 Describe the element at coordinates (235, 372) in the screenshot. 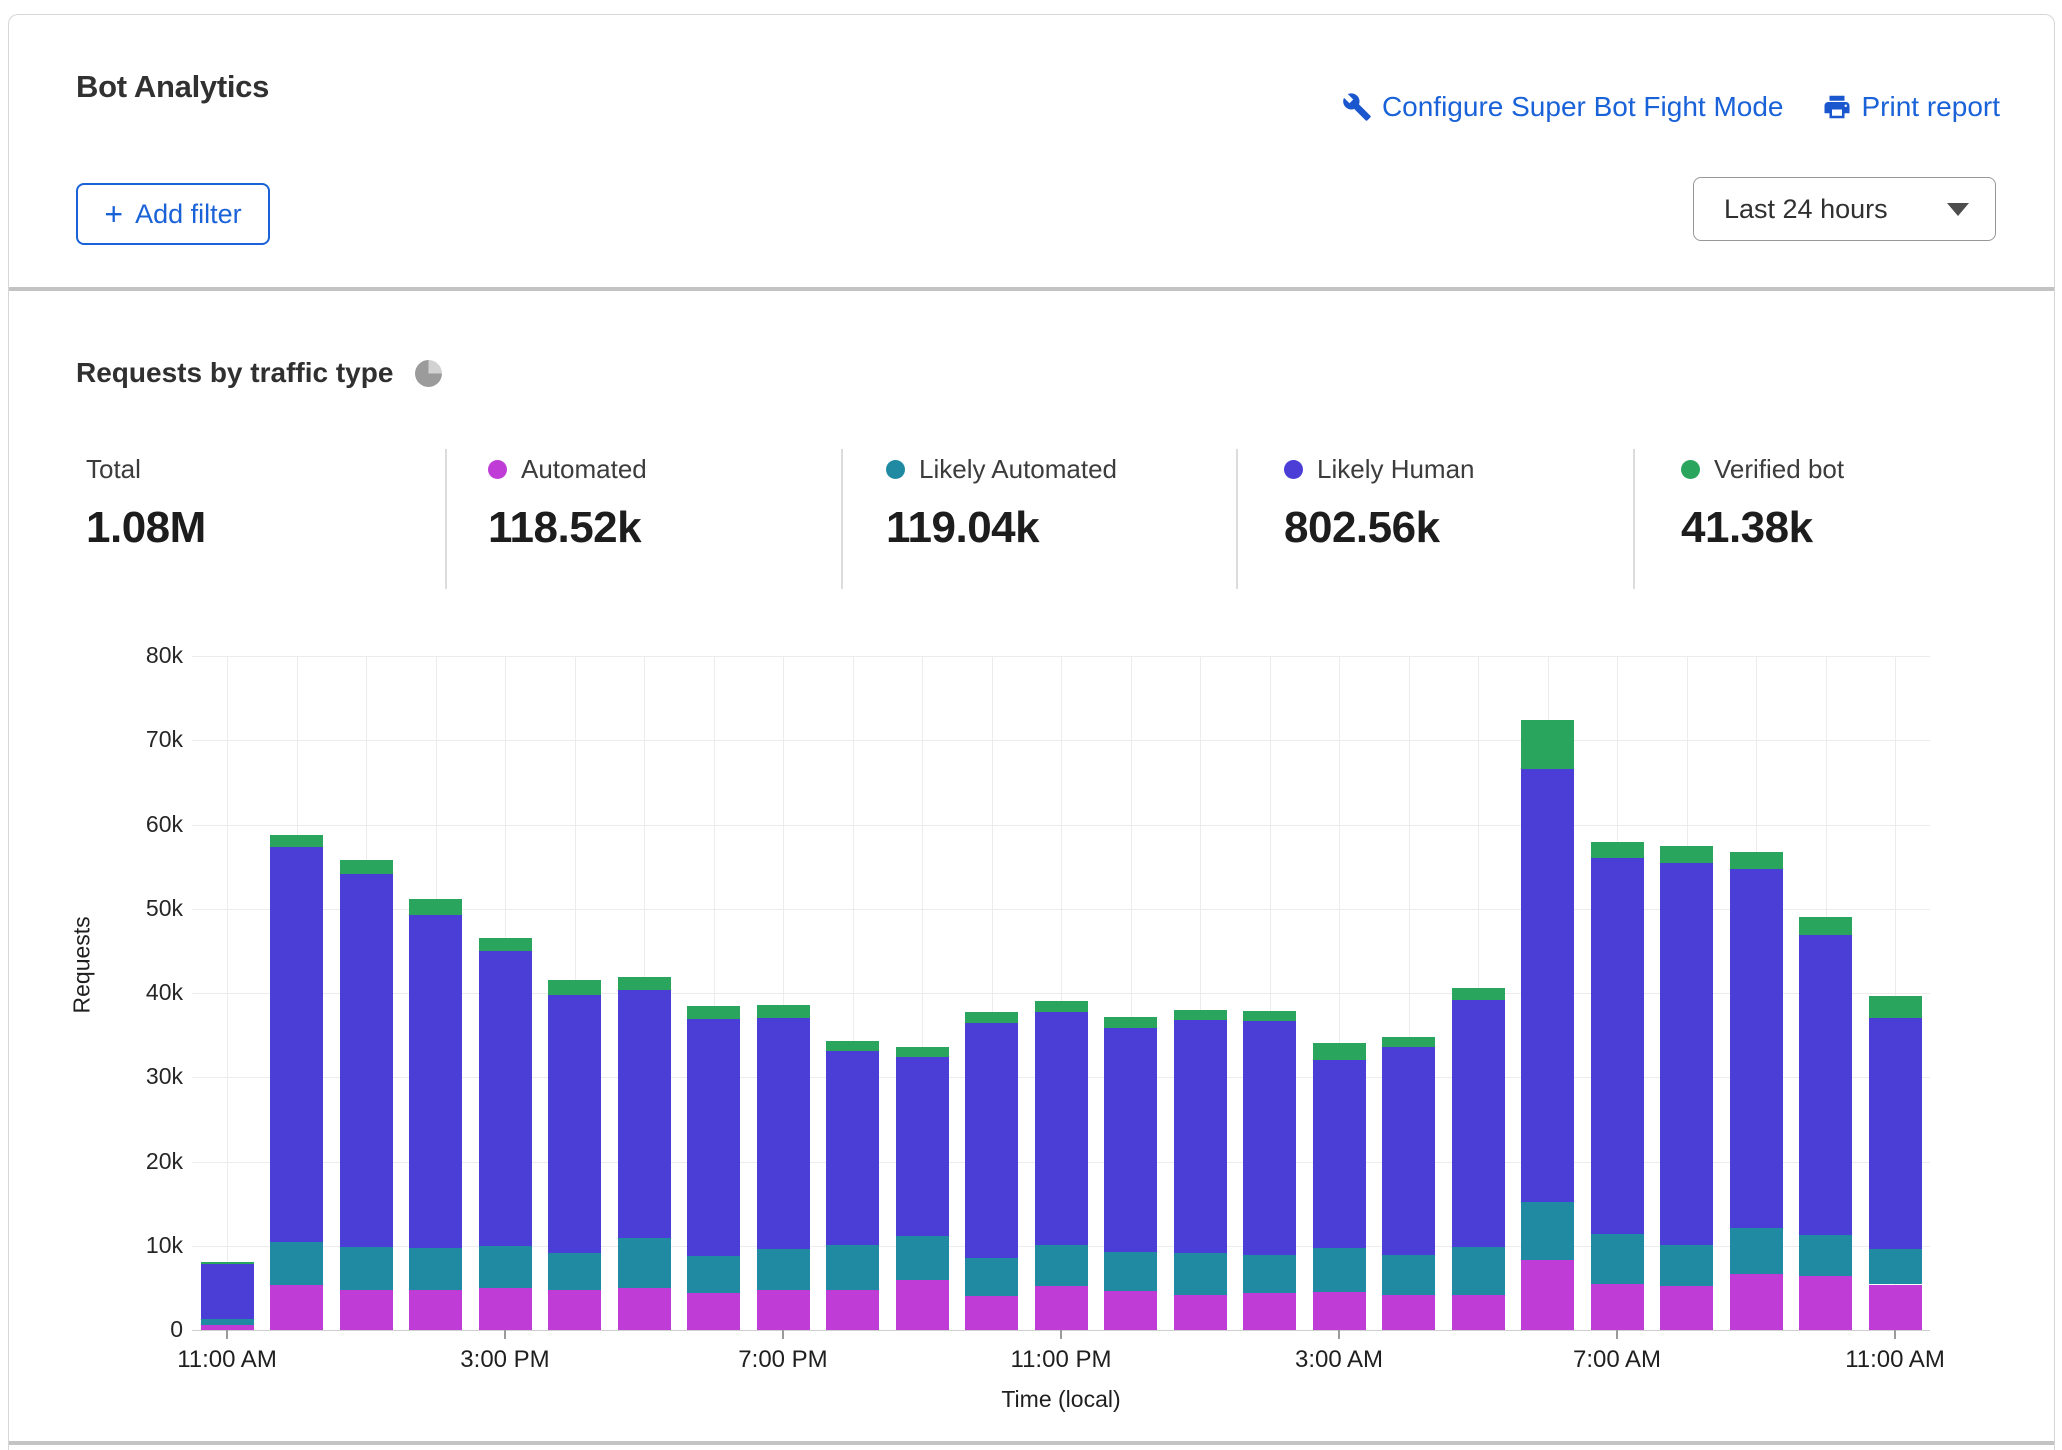

I see `section-title: Requests by traffic type` at that location.